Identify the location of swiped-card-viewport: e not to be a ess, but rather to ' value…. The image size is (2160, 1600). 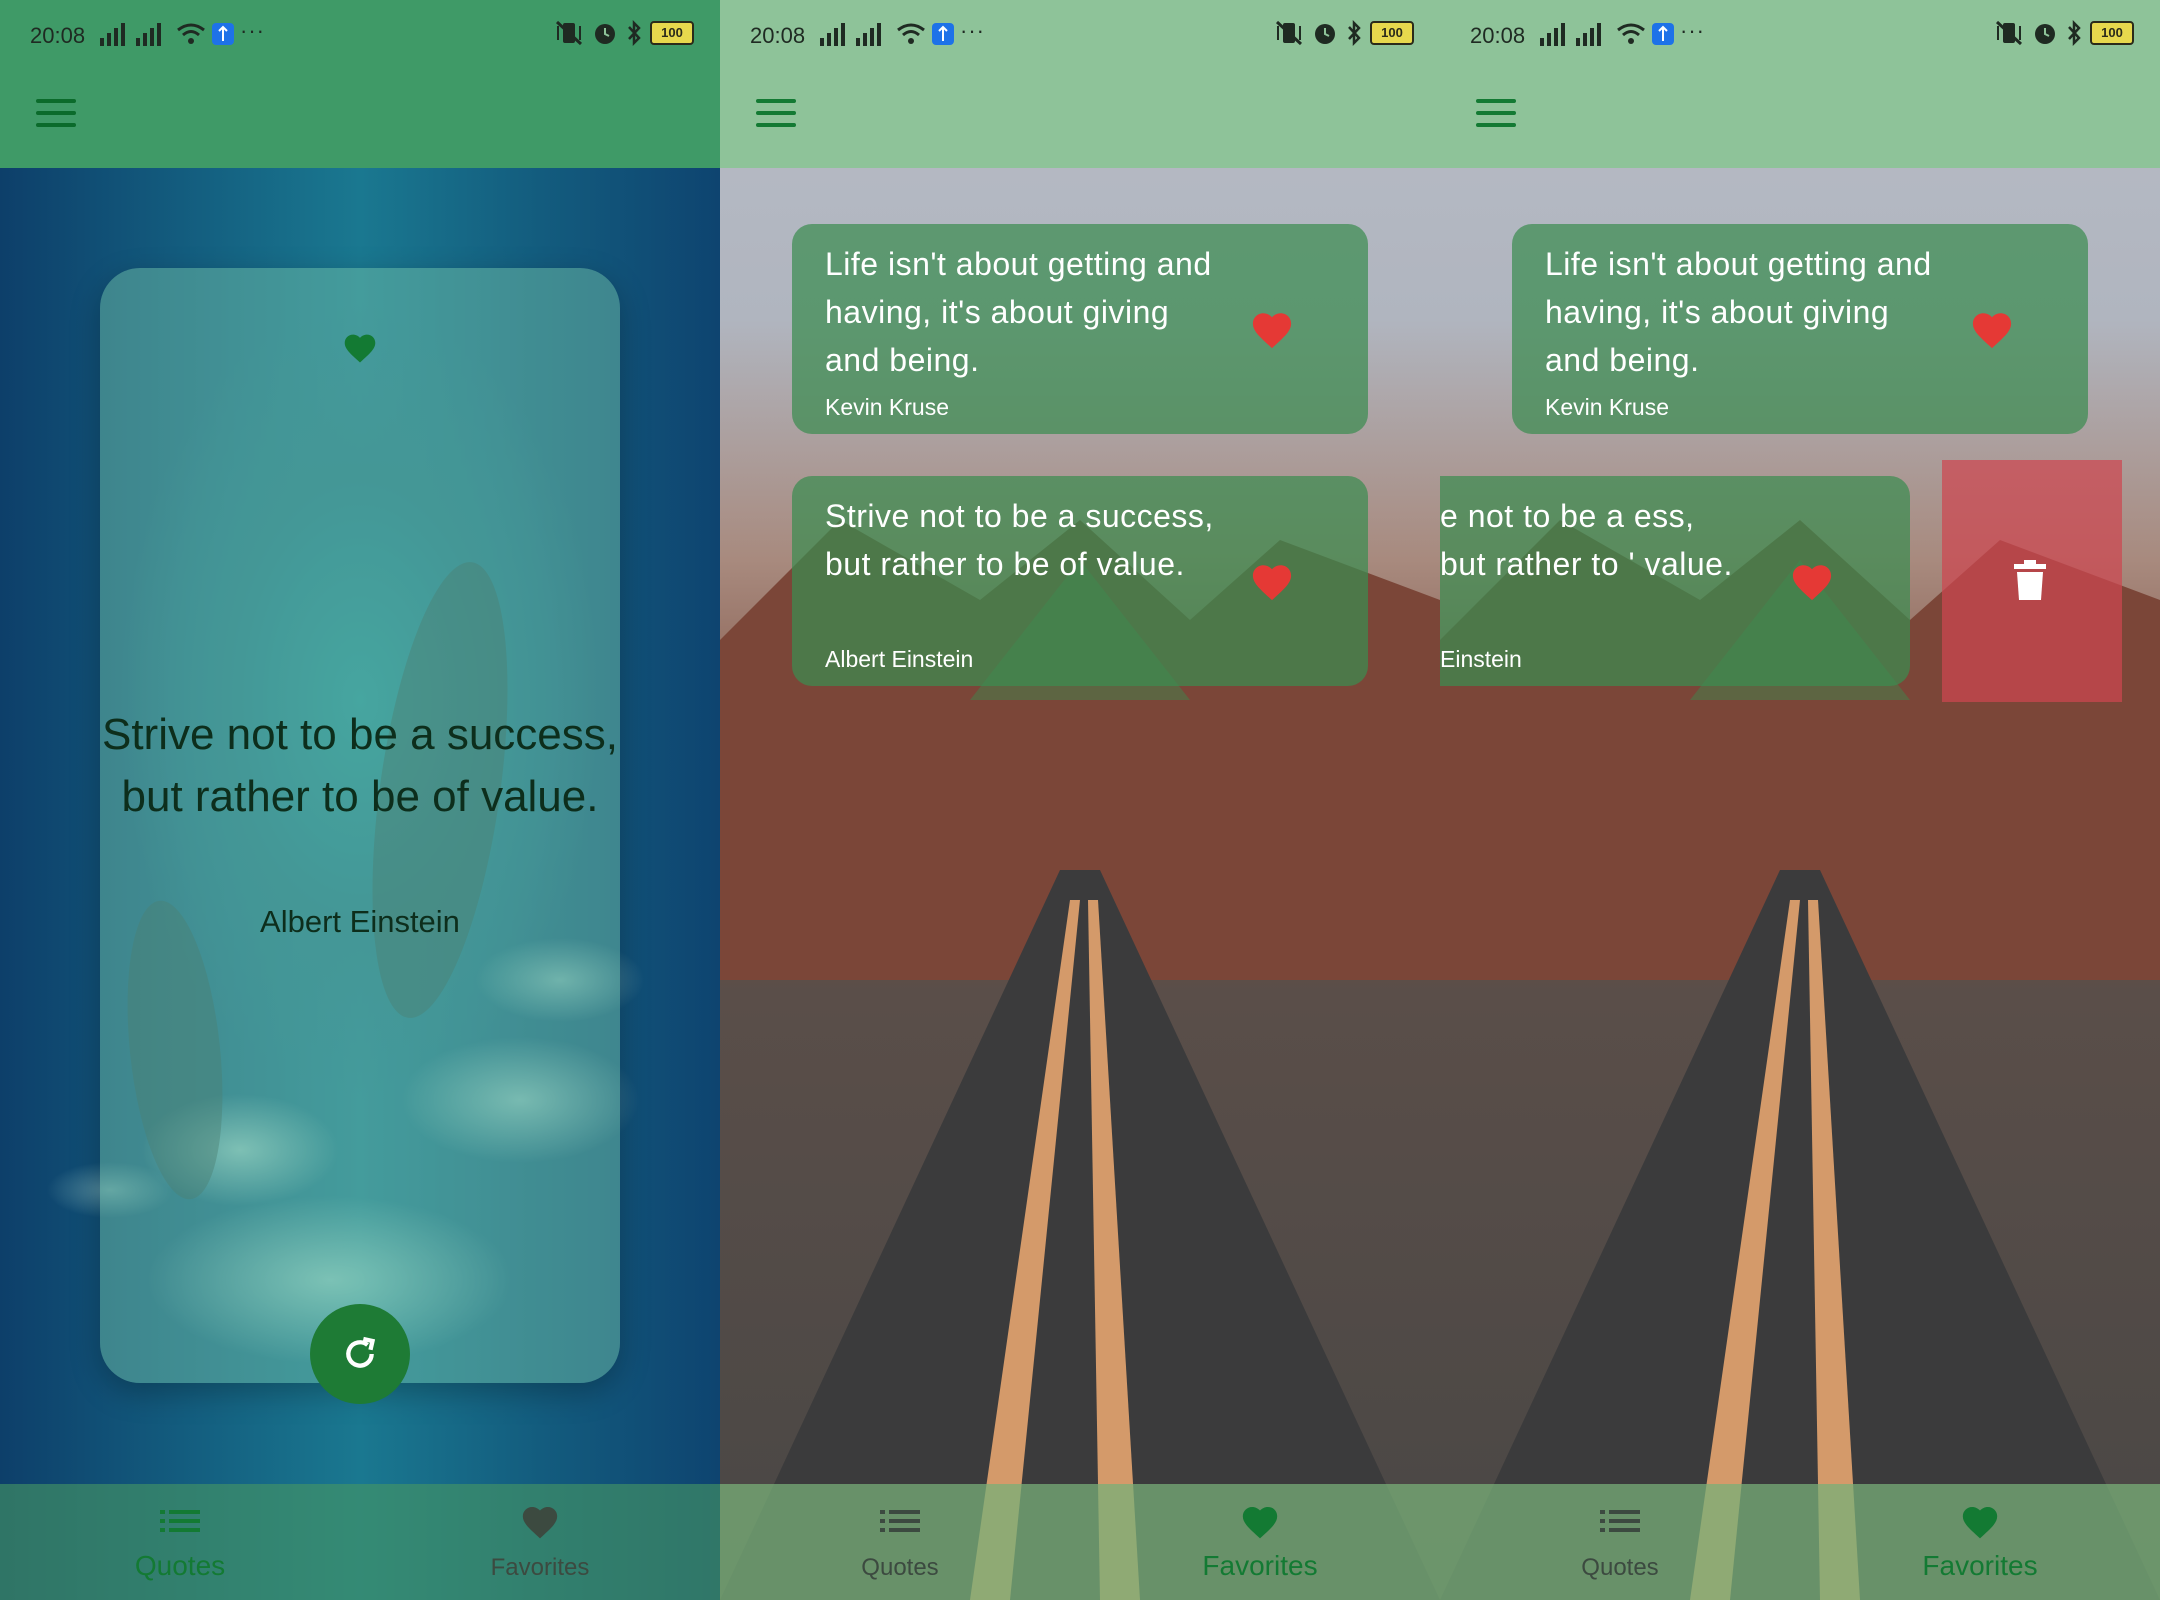
(1675, 581).